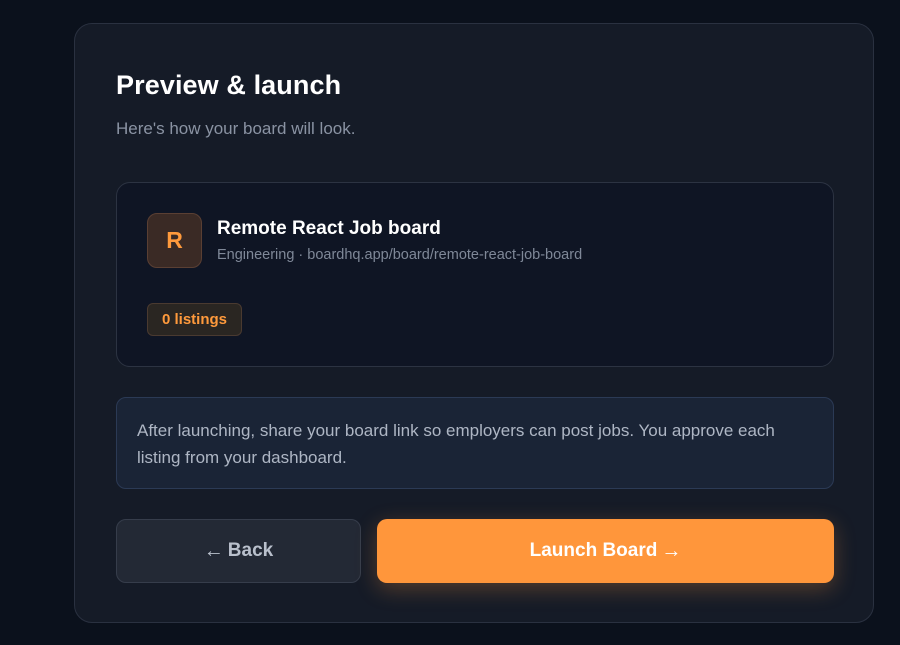  Describe the element at coordinates (671, 550) in the screenshot. I see `arrow-right-icon: →` at that location.